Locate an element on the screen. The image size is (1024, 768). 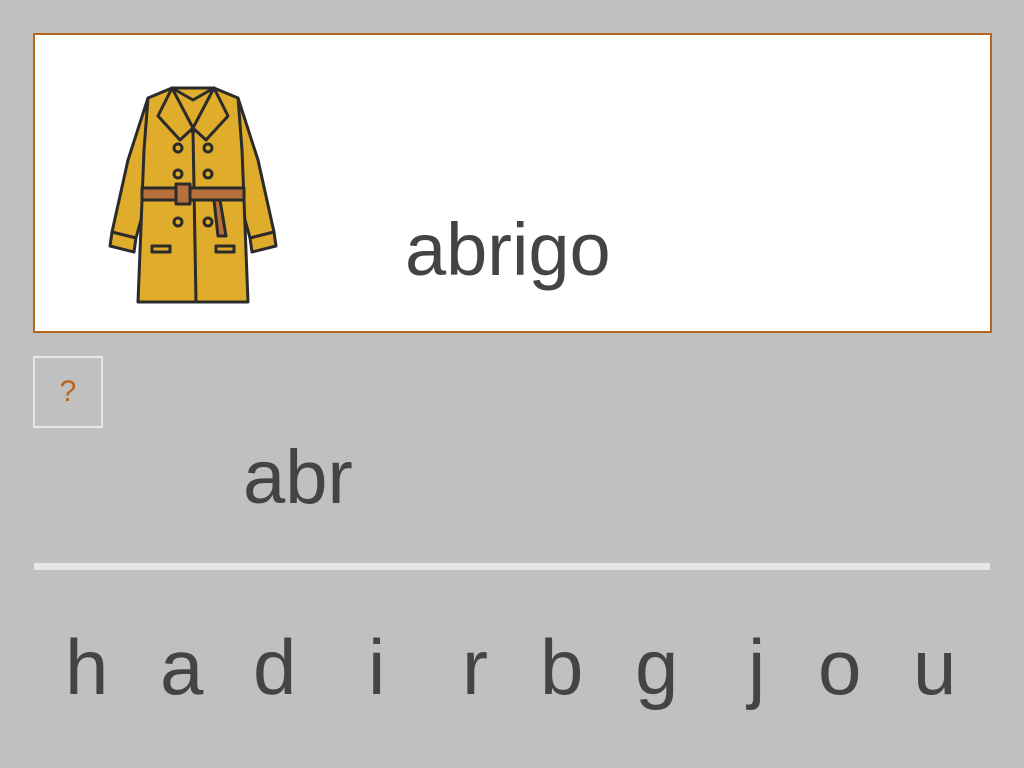
letter-tile: g is located at coordinates (656, 667).